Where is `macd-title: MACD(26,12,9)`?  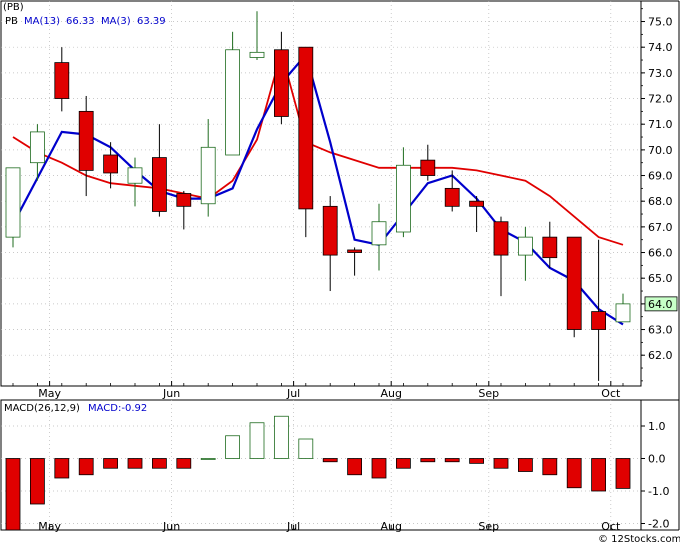 macd-title: MACD(26,12,9) is located at coordinates (42, 408).